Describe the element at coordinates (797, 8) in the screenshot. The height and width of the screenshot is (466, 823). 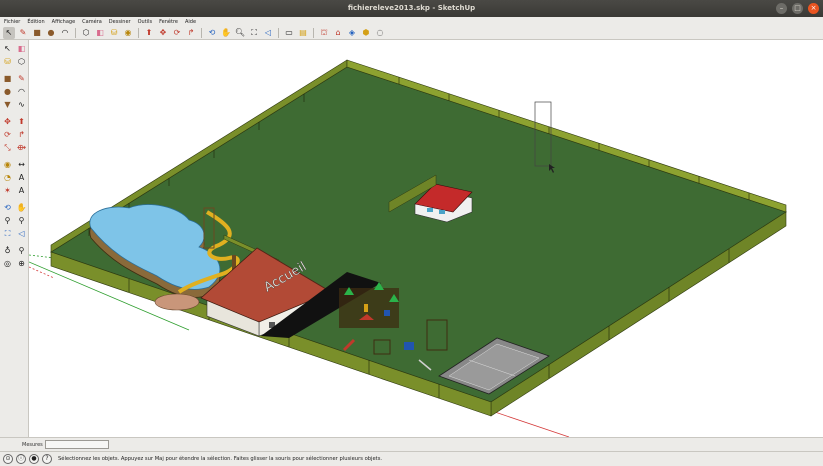
I see `maximize-icon: □` at that location.